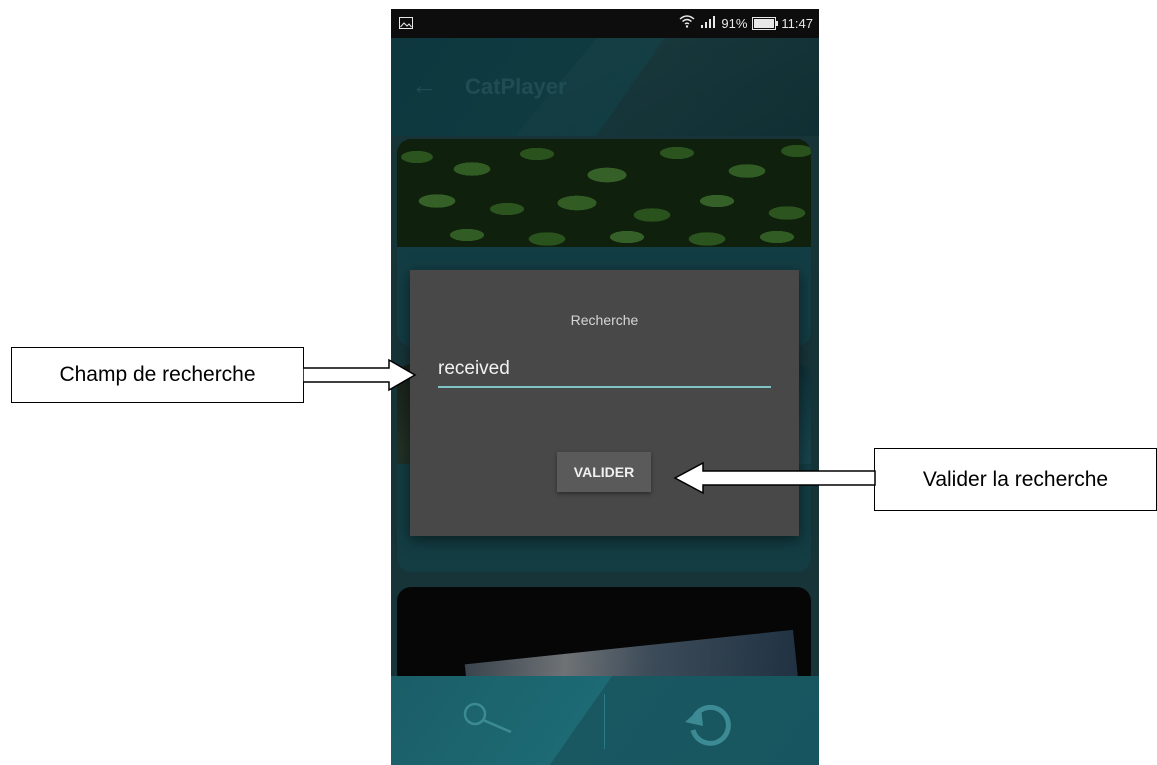  I want to click on valider-button: VALIDER, so click(604, 472).